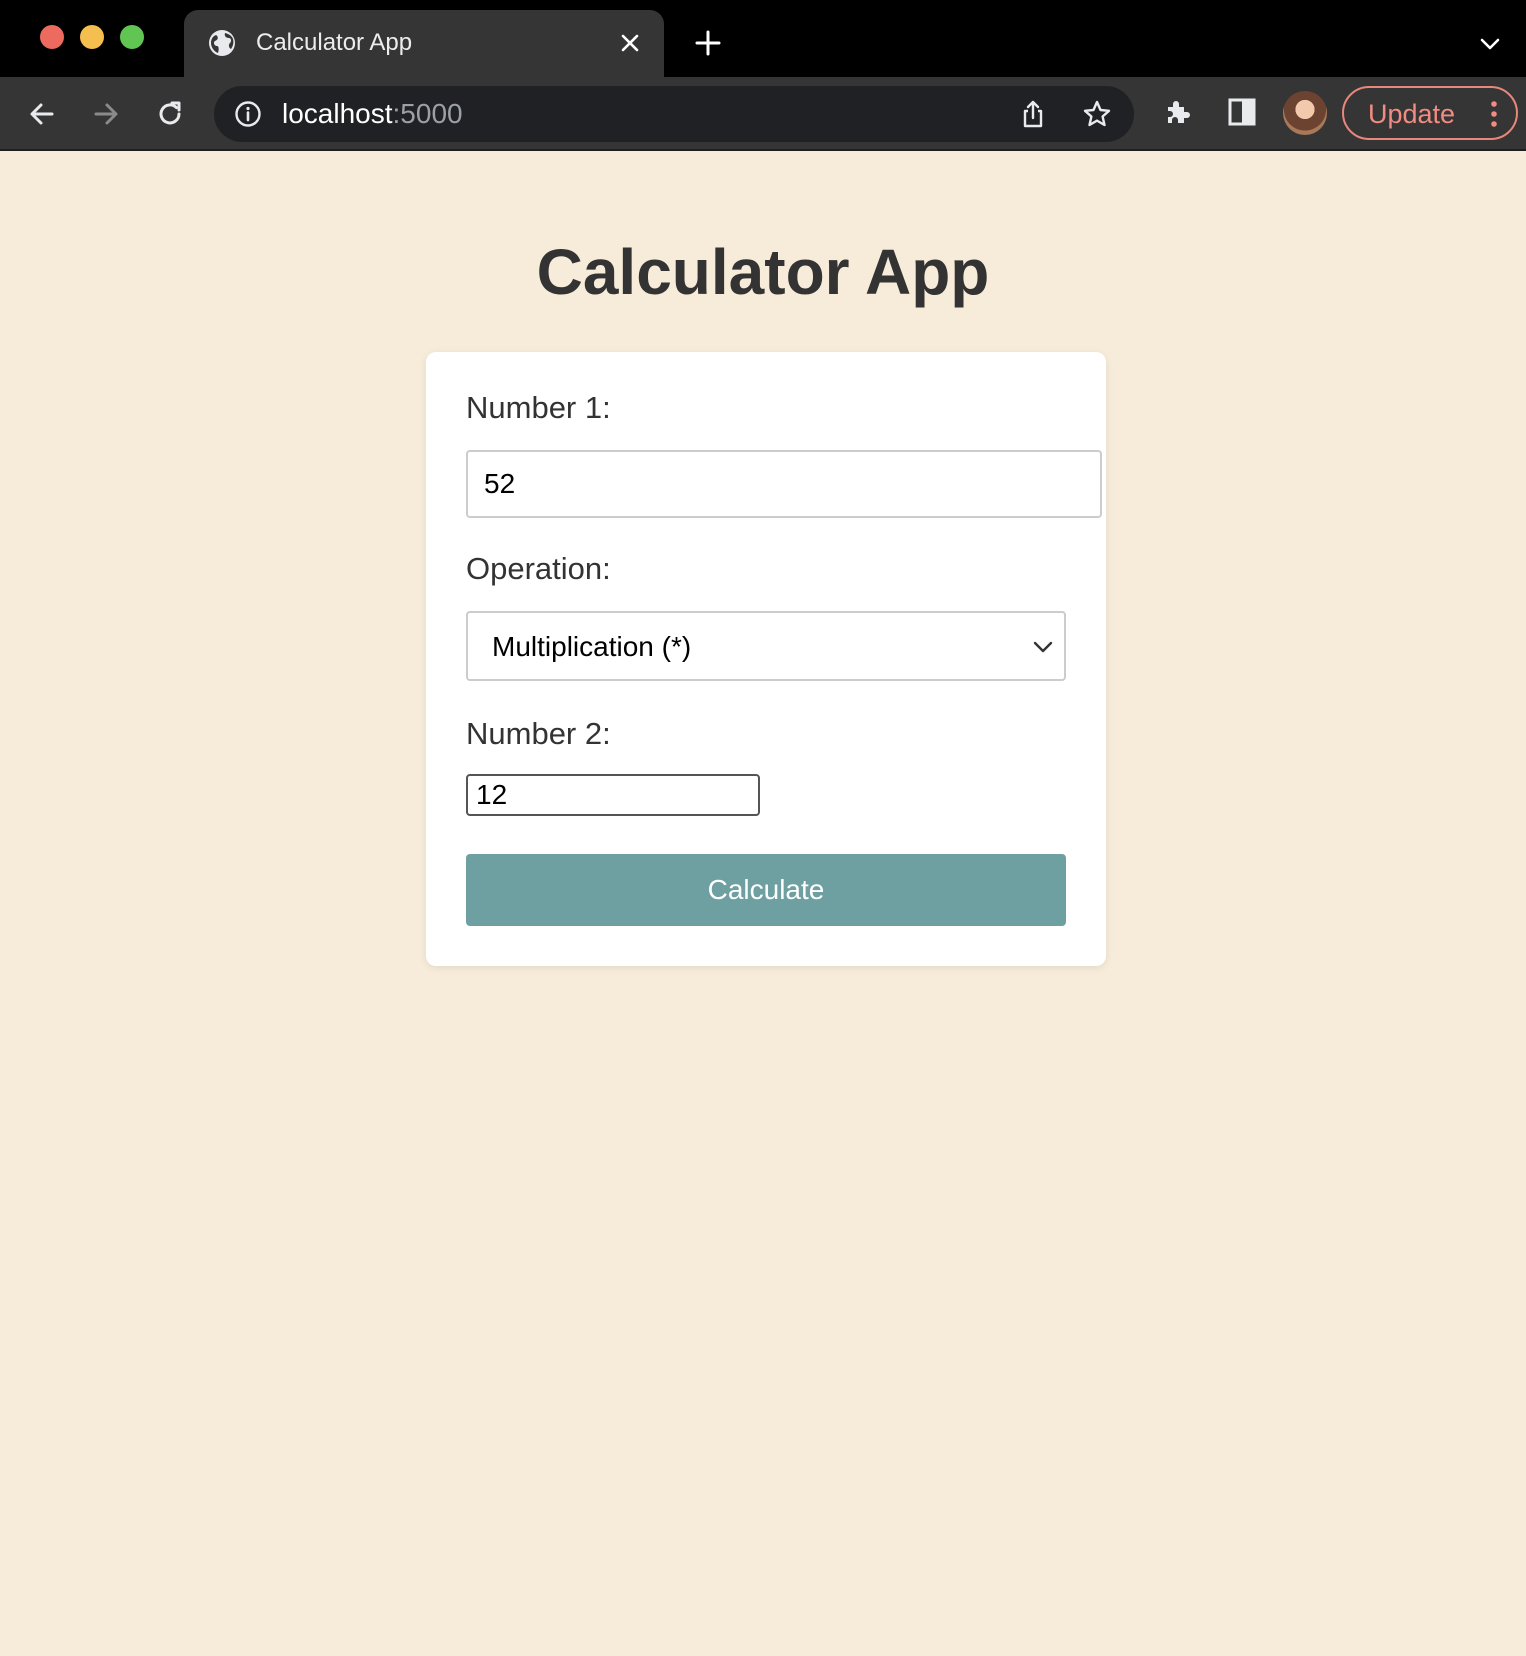 The width and height of the screenshot is (1526, 1656). Describe the element at coordinates (538, 407) in the screenshot. I see `number1-label: Number 1:` at that location.